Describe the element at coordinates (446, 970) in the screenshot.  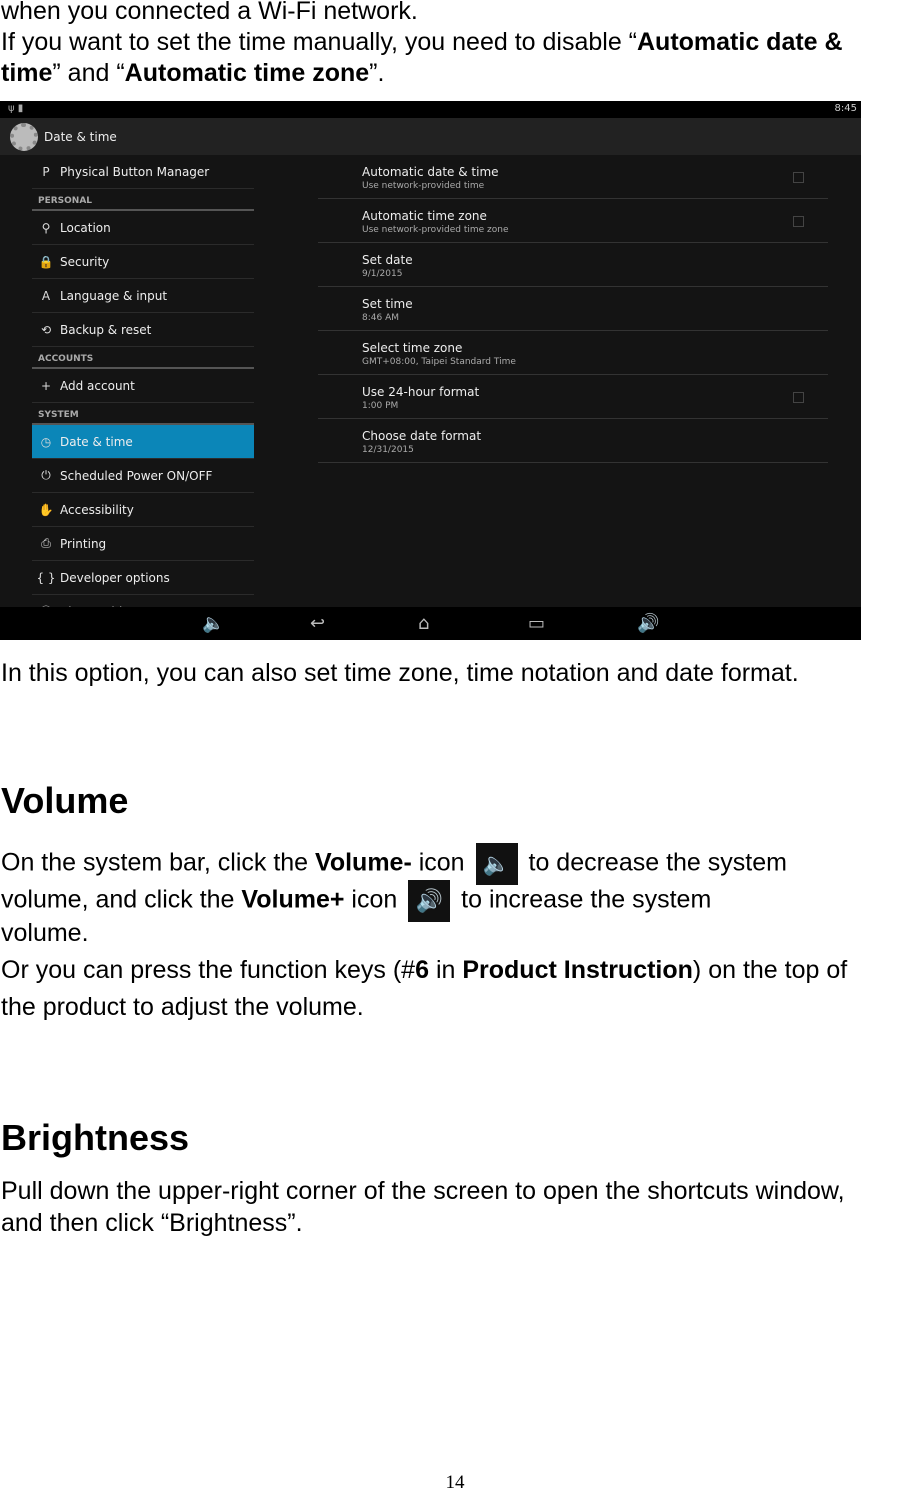
I see `text: in` at that location.